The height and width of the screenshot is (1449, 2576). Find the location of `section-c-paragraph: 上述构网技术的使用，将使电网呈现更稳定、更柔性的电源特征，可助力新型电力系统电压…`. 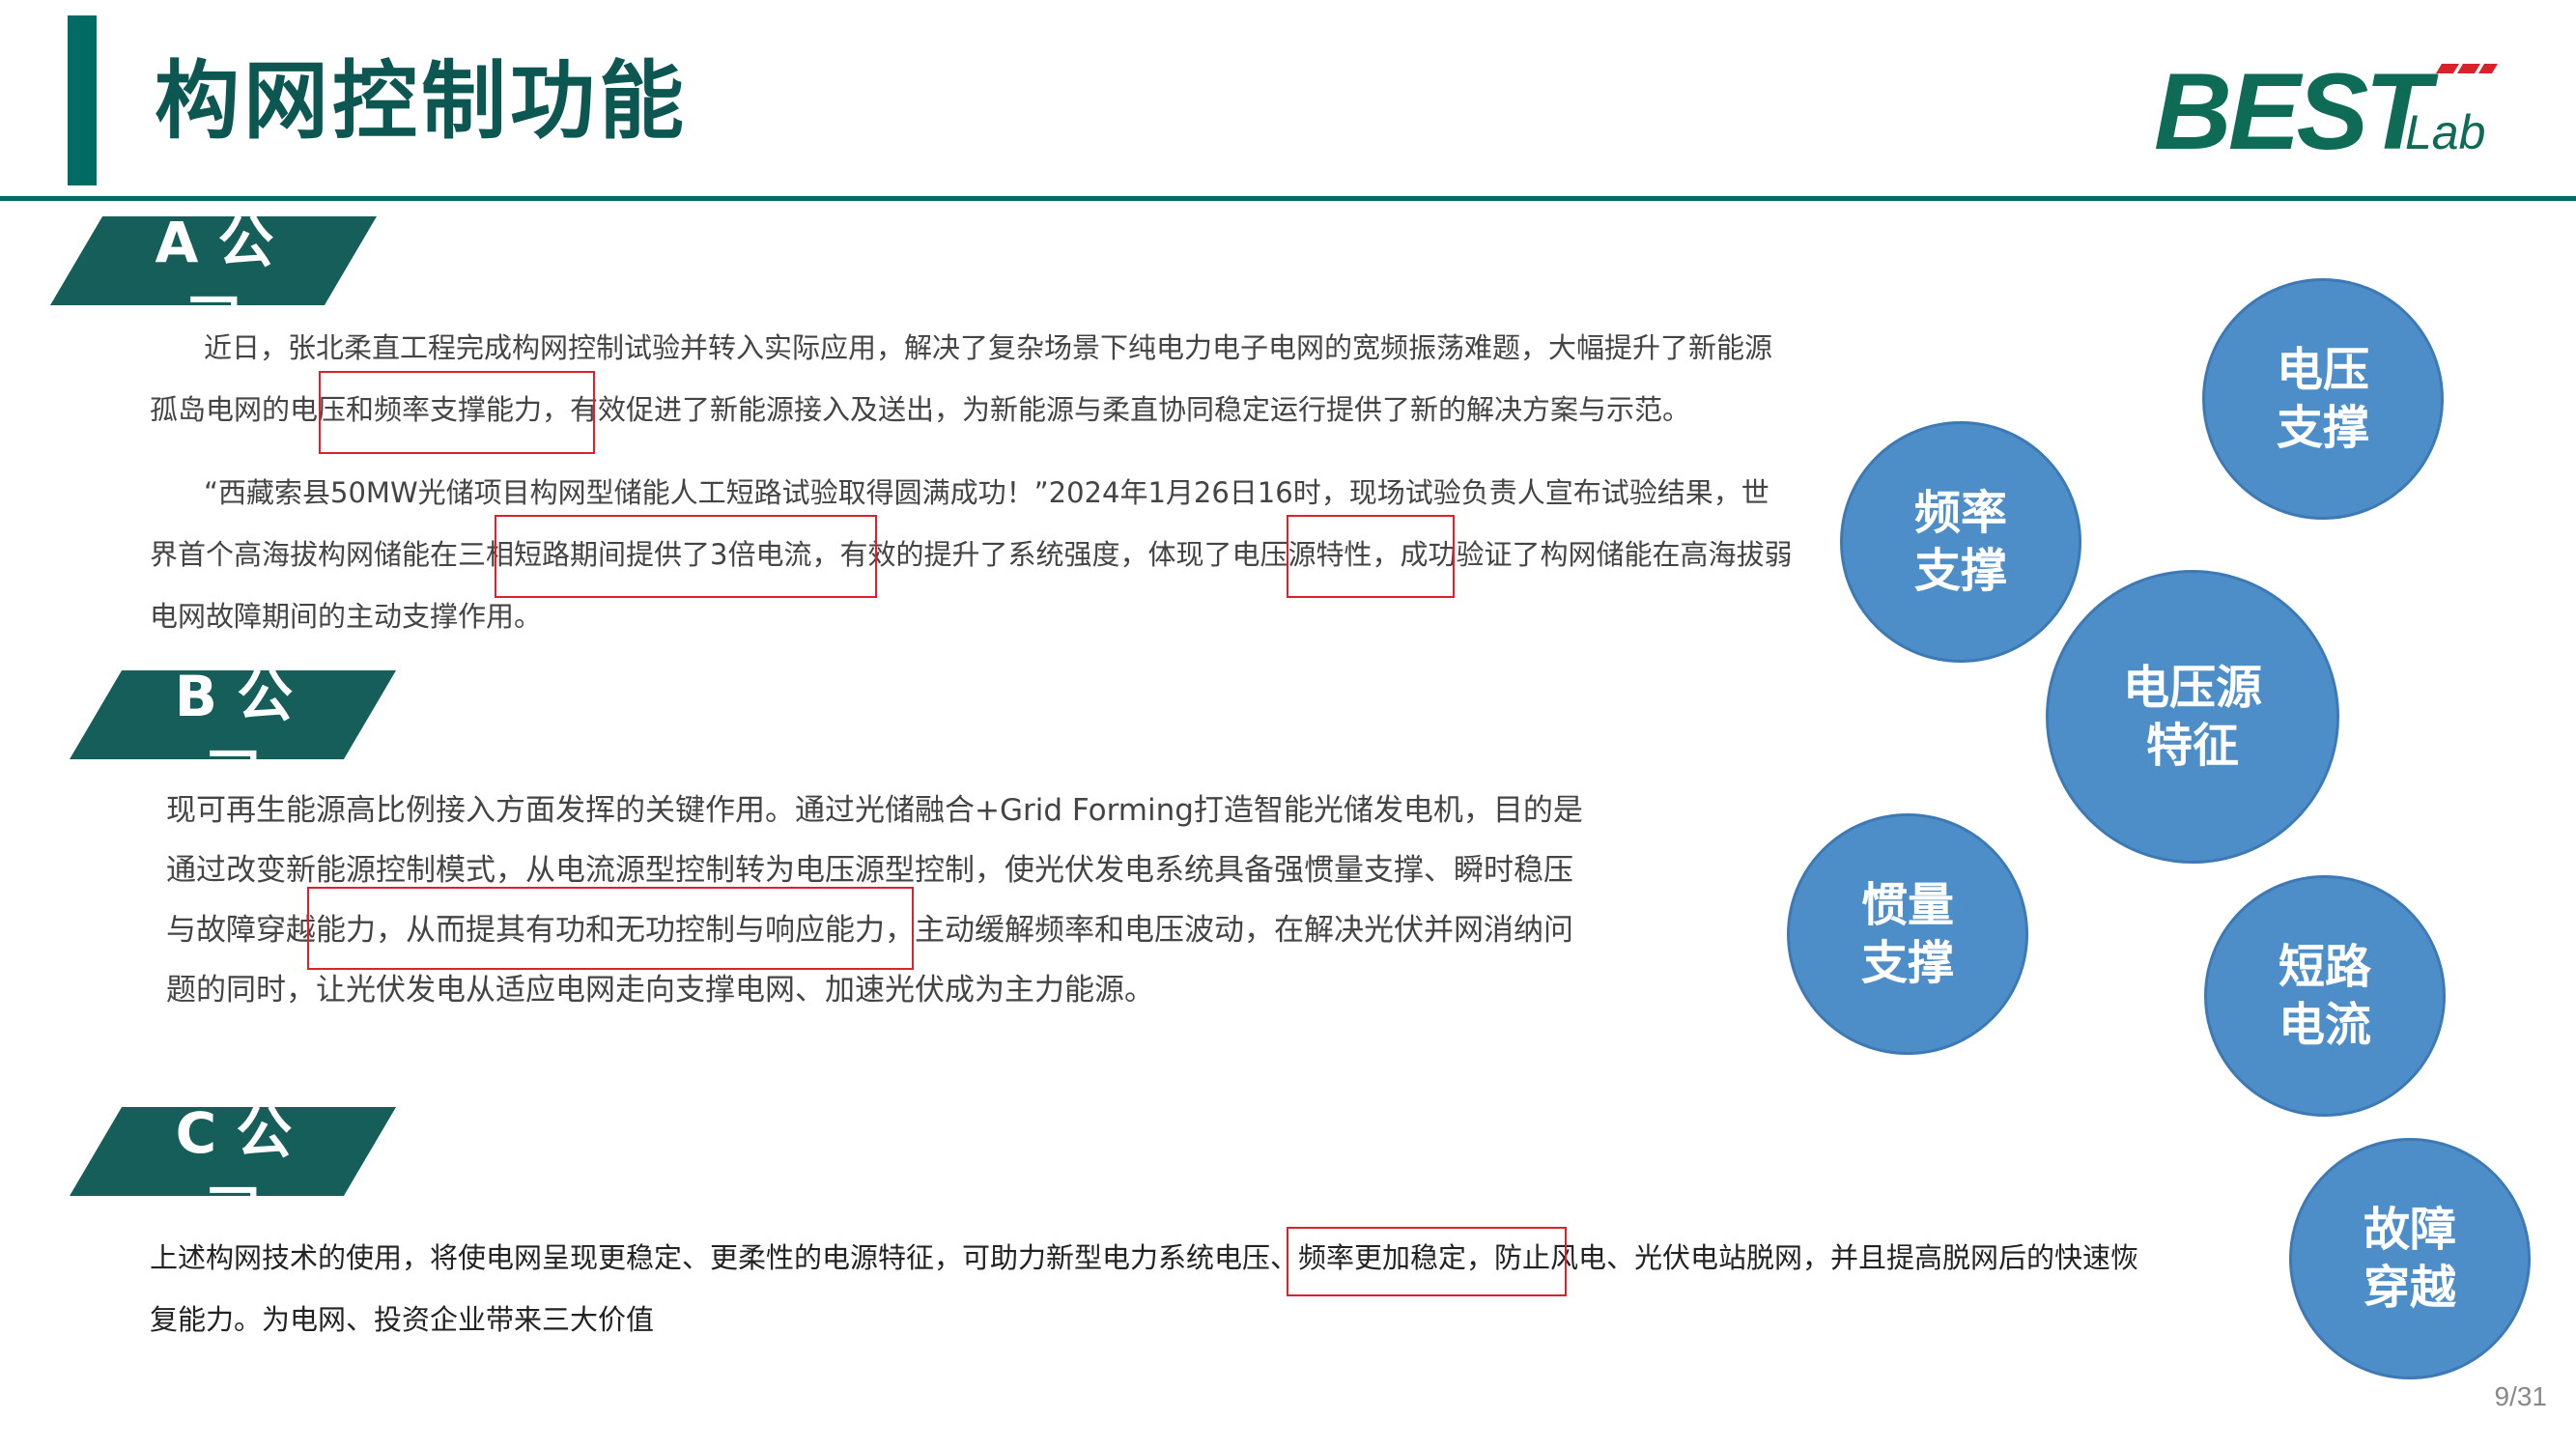

section-c-paragraph: 上述构网技术的使用，将使电网呈现更稳定、更柔性的电源特征，可助力新型电力系统电压… is located at coordinates (1144, 1288).